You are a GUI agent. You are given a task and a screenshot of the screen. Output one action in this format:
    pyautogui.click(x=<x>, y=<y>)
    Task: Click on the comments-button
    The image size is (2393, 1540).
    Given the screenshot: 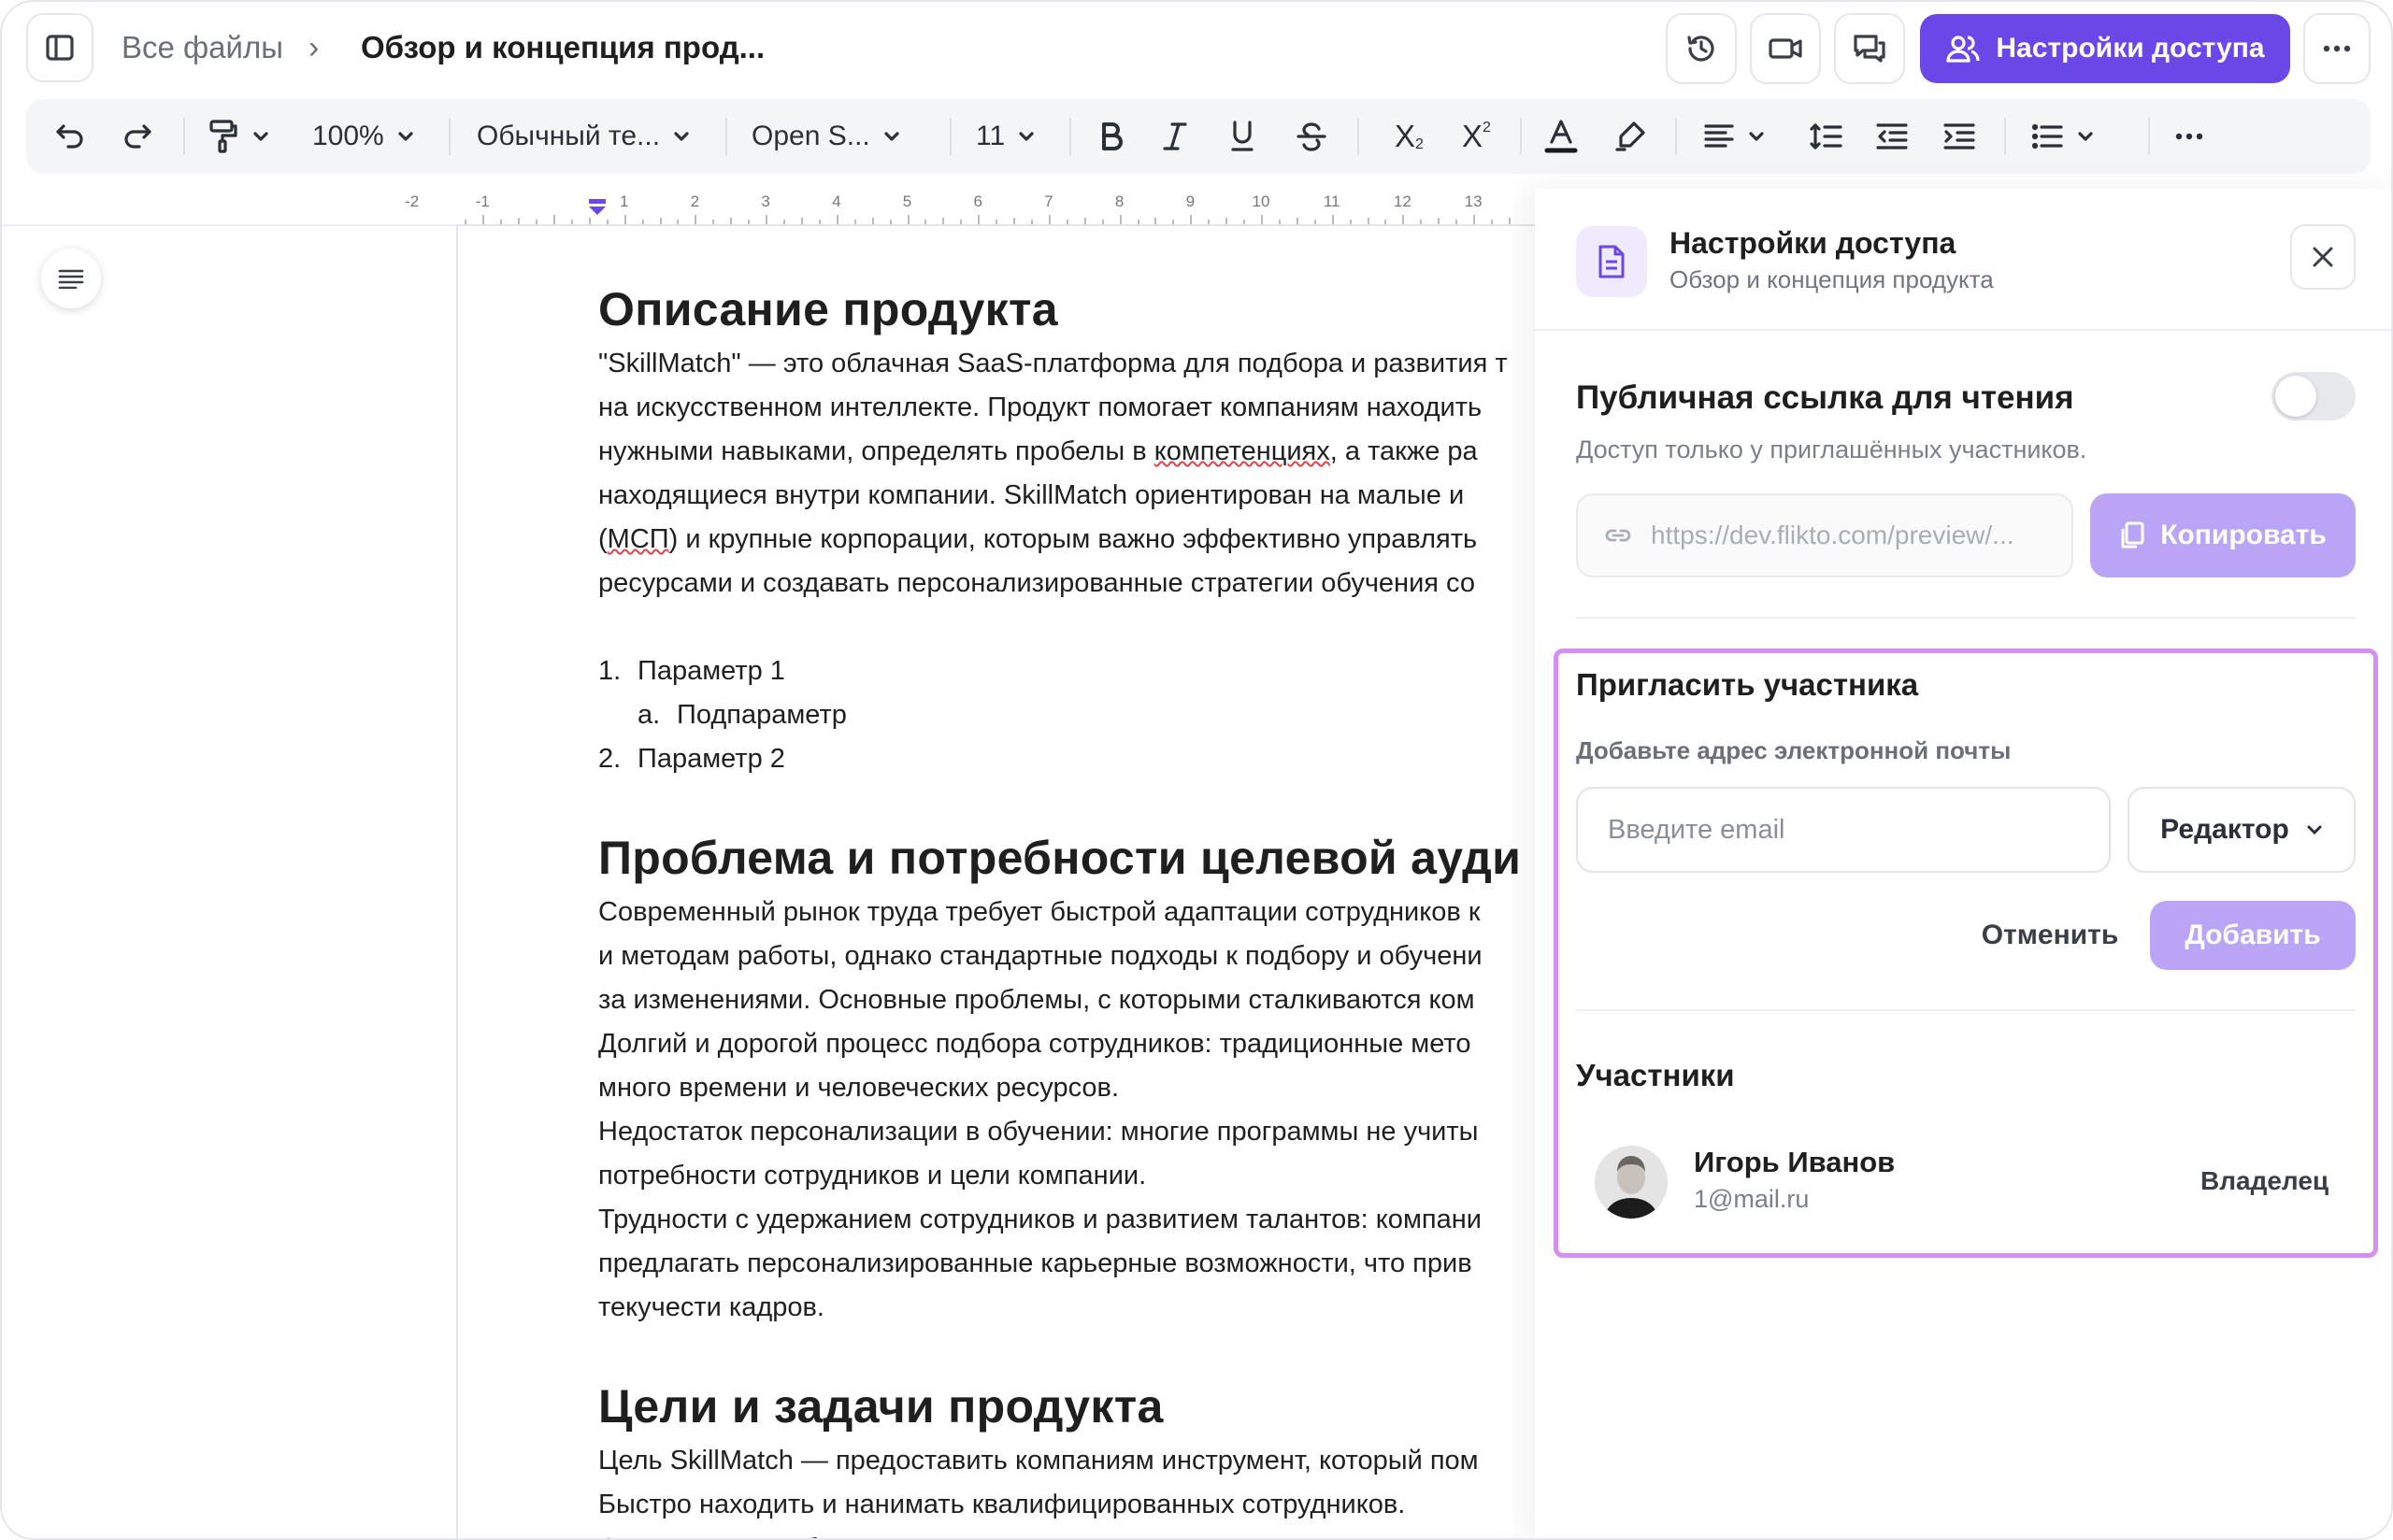 What is the action you would take?
    pyautogui.click(x=1870, y=48)
    